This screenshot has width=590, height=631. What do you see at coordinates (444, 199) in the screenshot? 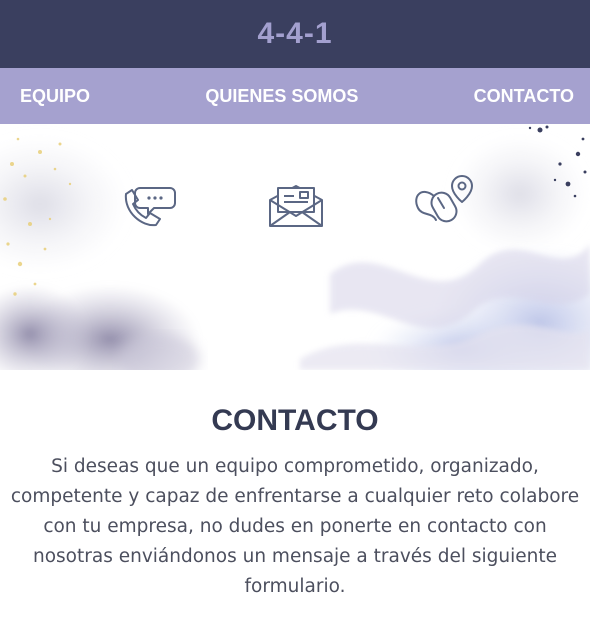
I see `mouse-location-icon` at bounding box center [444, 199].